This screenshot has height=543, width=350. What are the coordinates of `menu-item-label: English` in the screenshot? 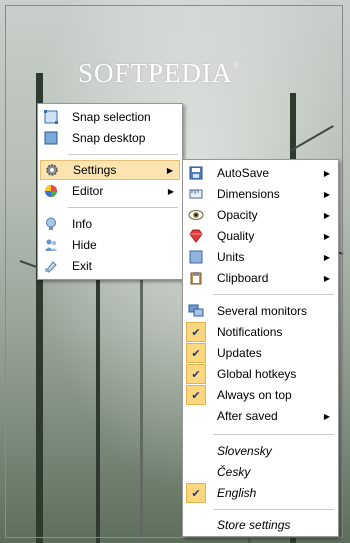 It's located at (237, 493).